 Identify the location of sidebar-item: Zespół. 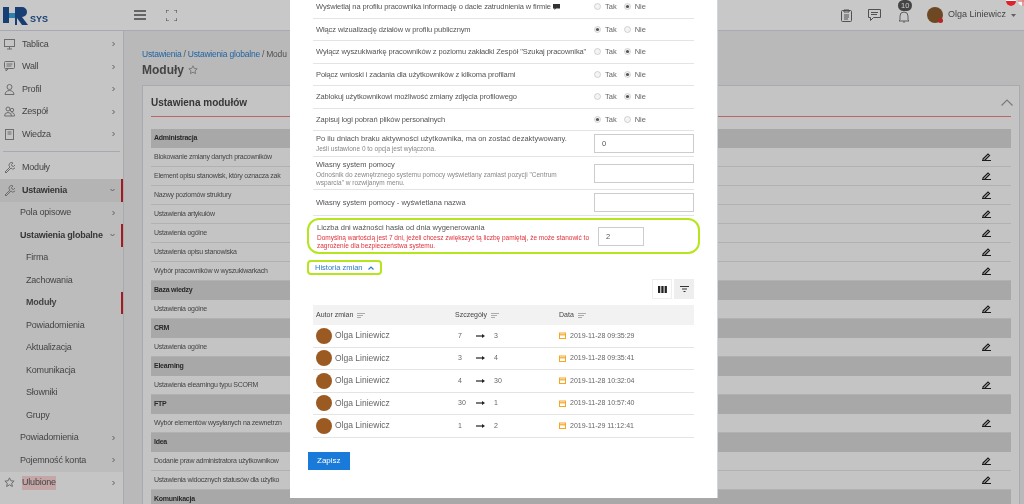
(61, 111).